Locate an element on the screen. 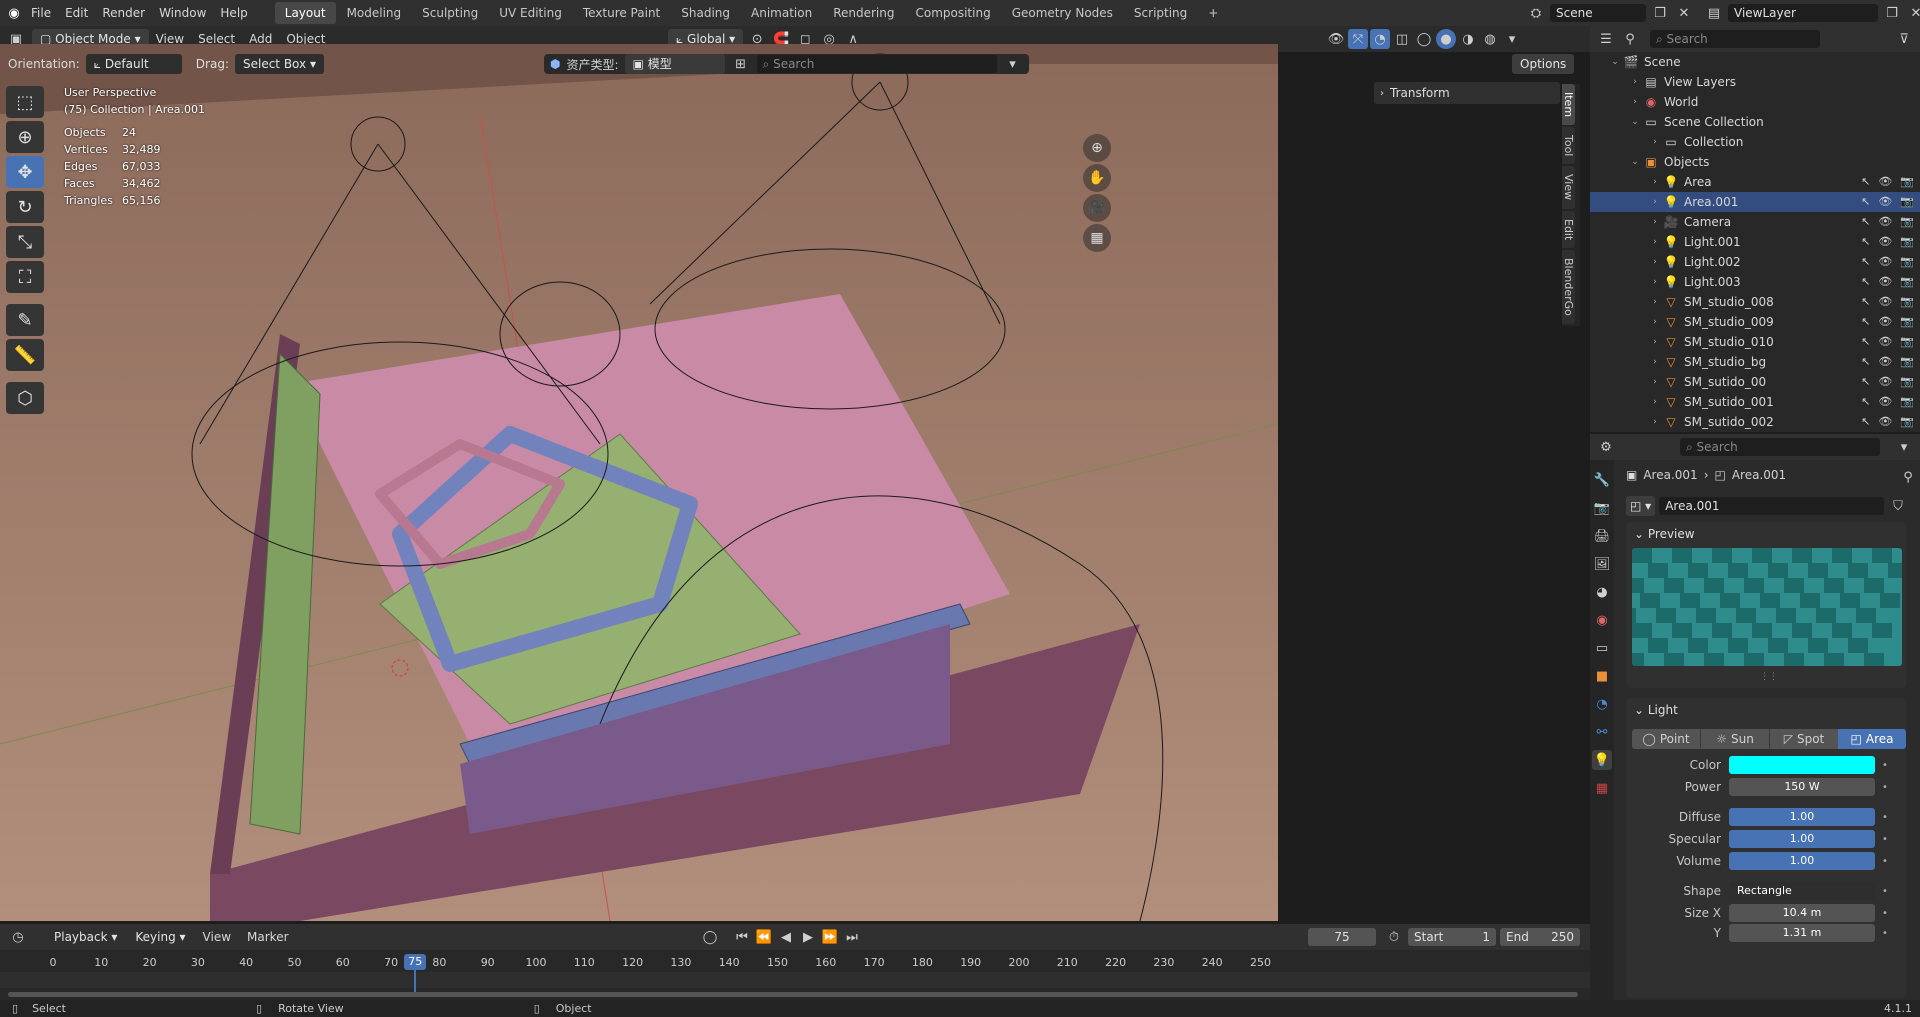 This screenshot has width=1920, height=1017. tool-tab-icon: 🔧 is located at coordinates (1602, 480).